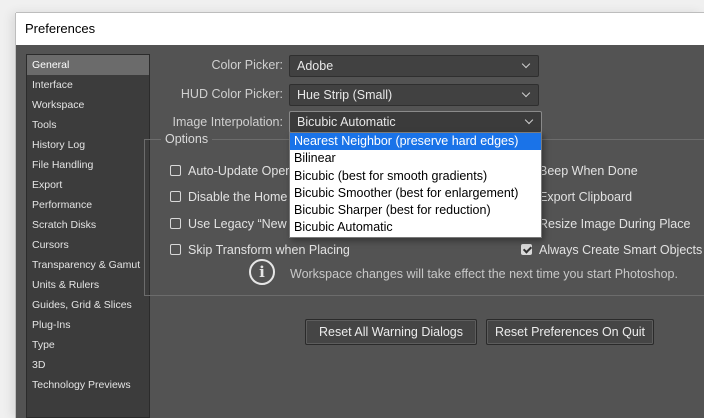  Describe the element at coordinates (262, 272) in the screenshot. I see `info-circle-icon: i` at that location.